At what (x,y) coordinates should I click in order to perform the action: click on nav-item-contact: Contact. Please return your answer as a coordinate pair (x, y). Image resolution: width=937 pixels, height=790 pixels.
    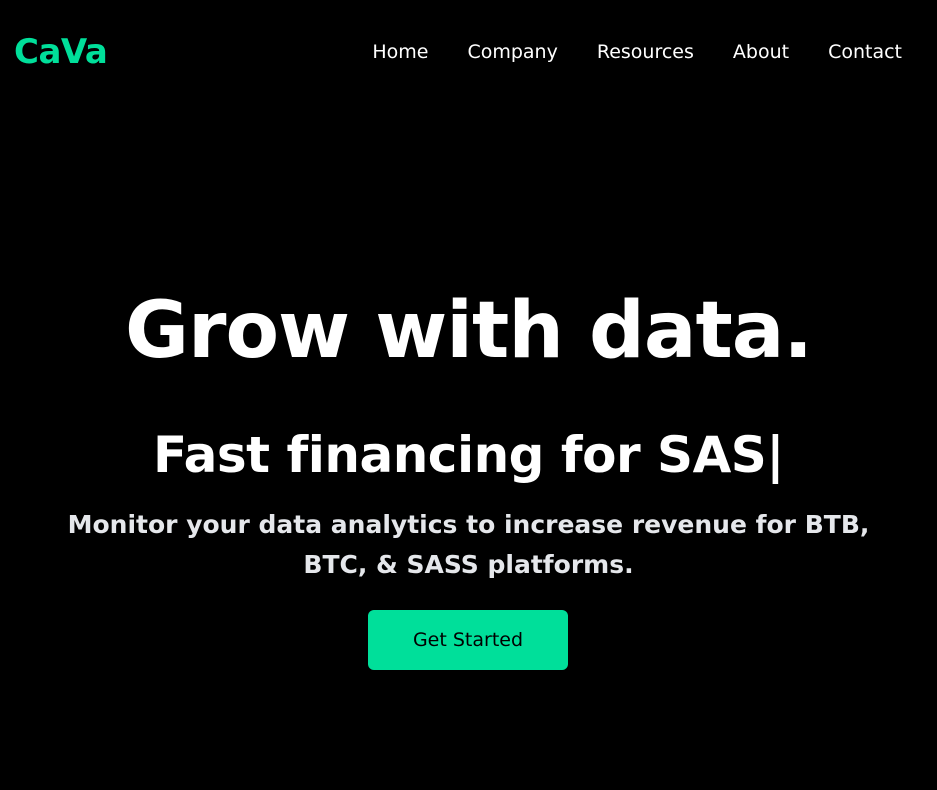
    Looking at the image, I should click on (845, 52).